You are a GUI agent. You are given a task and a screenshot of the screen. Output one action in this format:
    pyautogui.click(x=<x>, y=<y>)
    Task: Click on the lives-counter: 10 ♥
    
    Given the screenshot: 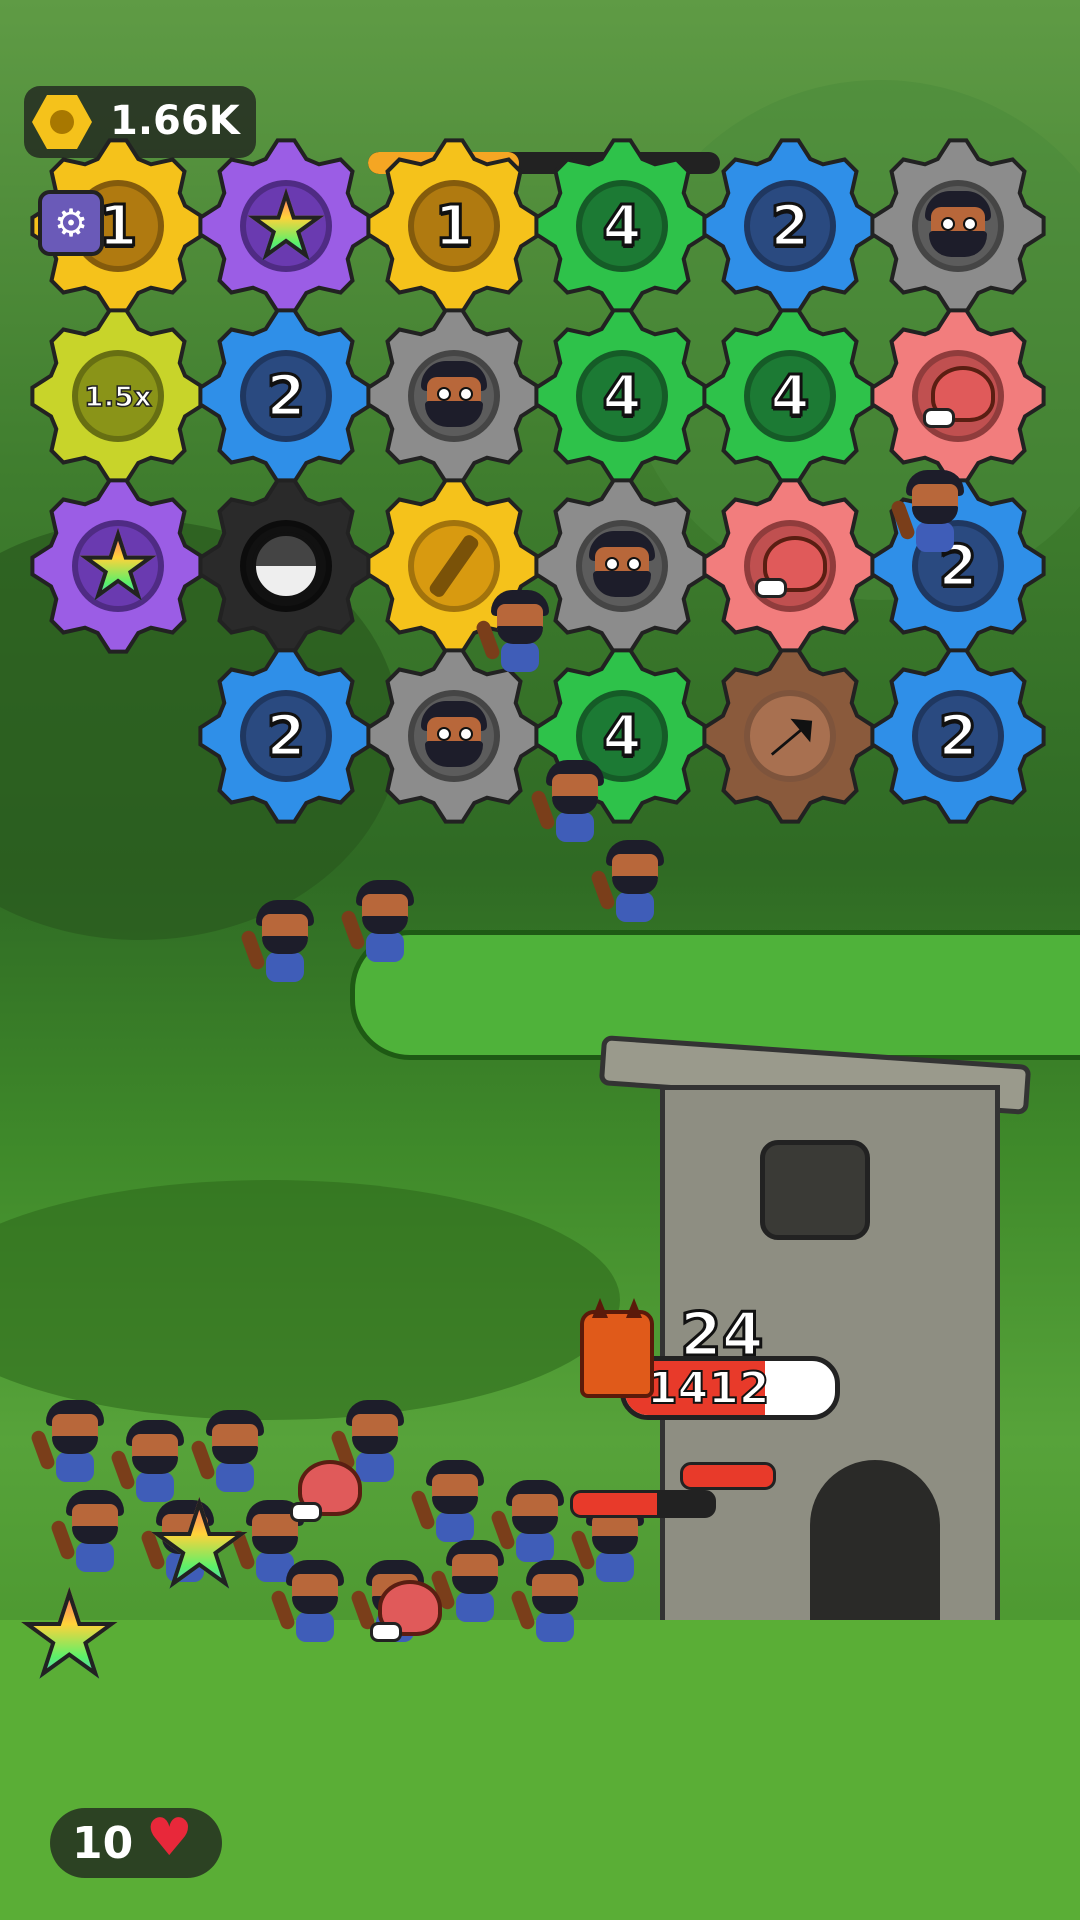 What is the action you would take?
    pyautogui.click(x=136, y=1843)
    